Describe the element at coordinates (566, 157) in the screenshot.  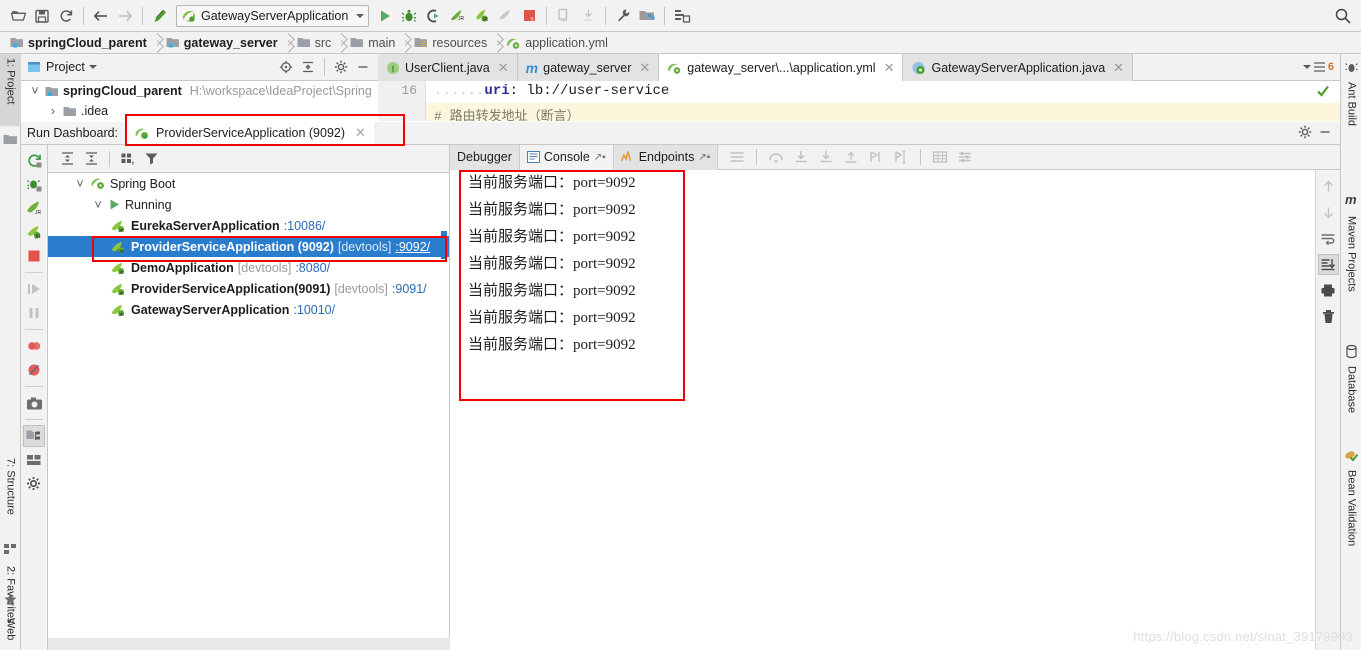
I see `tab-console: Console ↗▪` at that location.